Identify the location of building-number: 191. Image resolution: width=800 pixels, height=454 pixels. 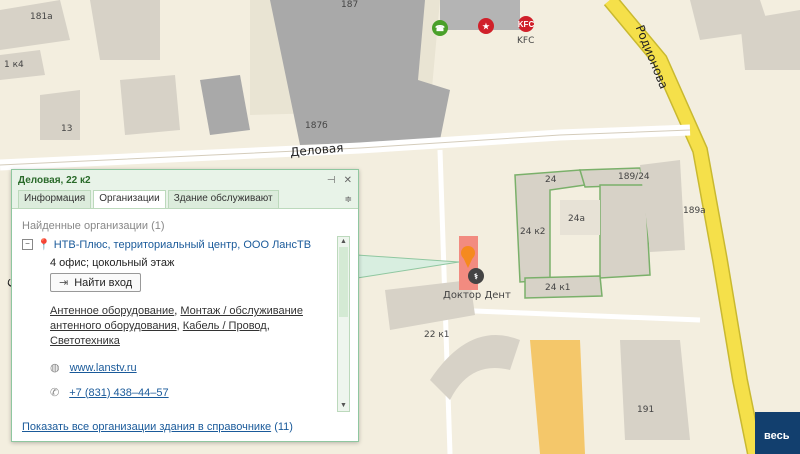
(646, 410).